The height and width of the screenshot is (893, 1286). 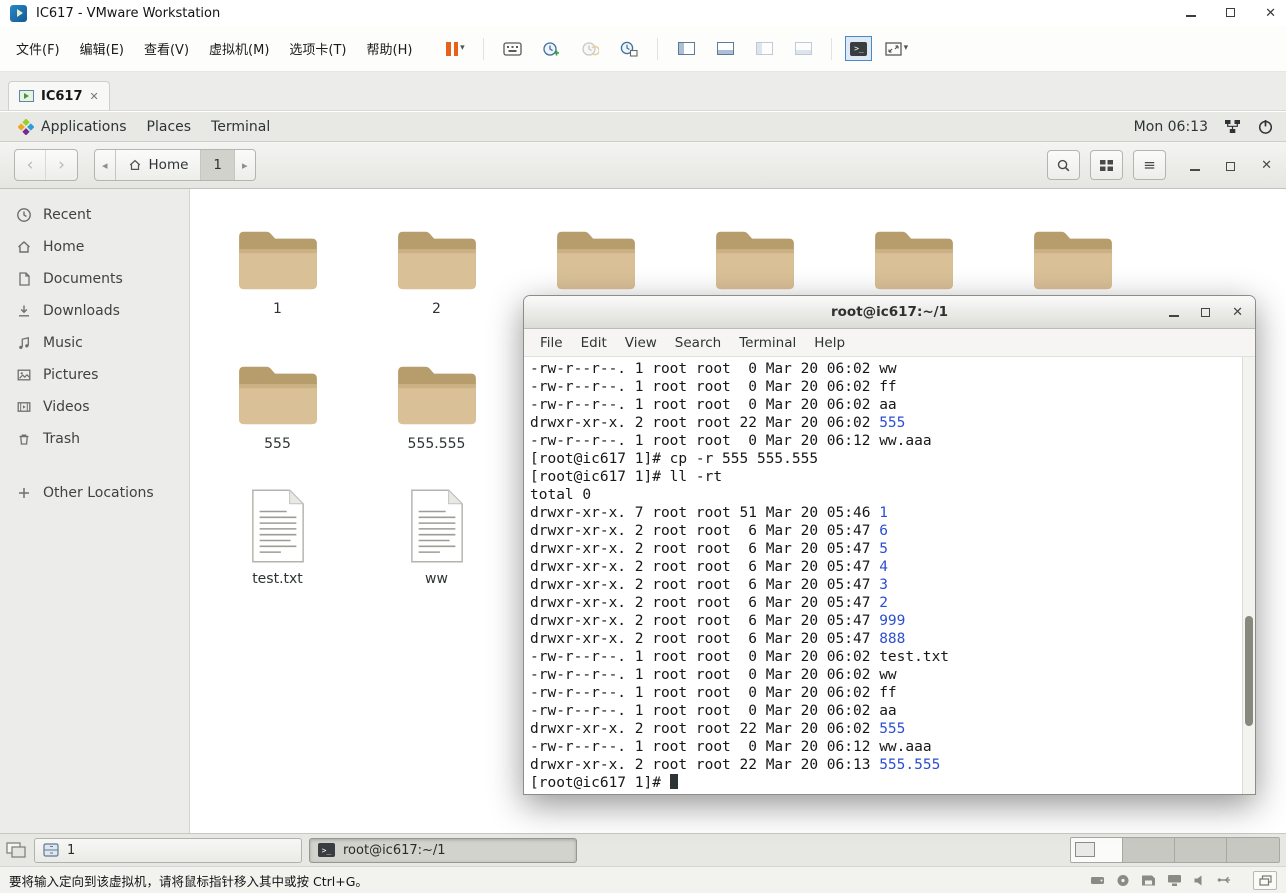 I want to click on folder-label: 1, so click(x=277, y=309).